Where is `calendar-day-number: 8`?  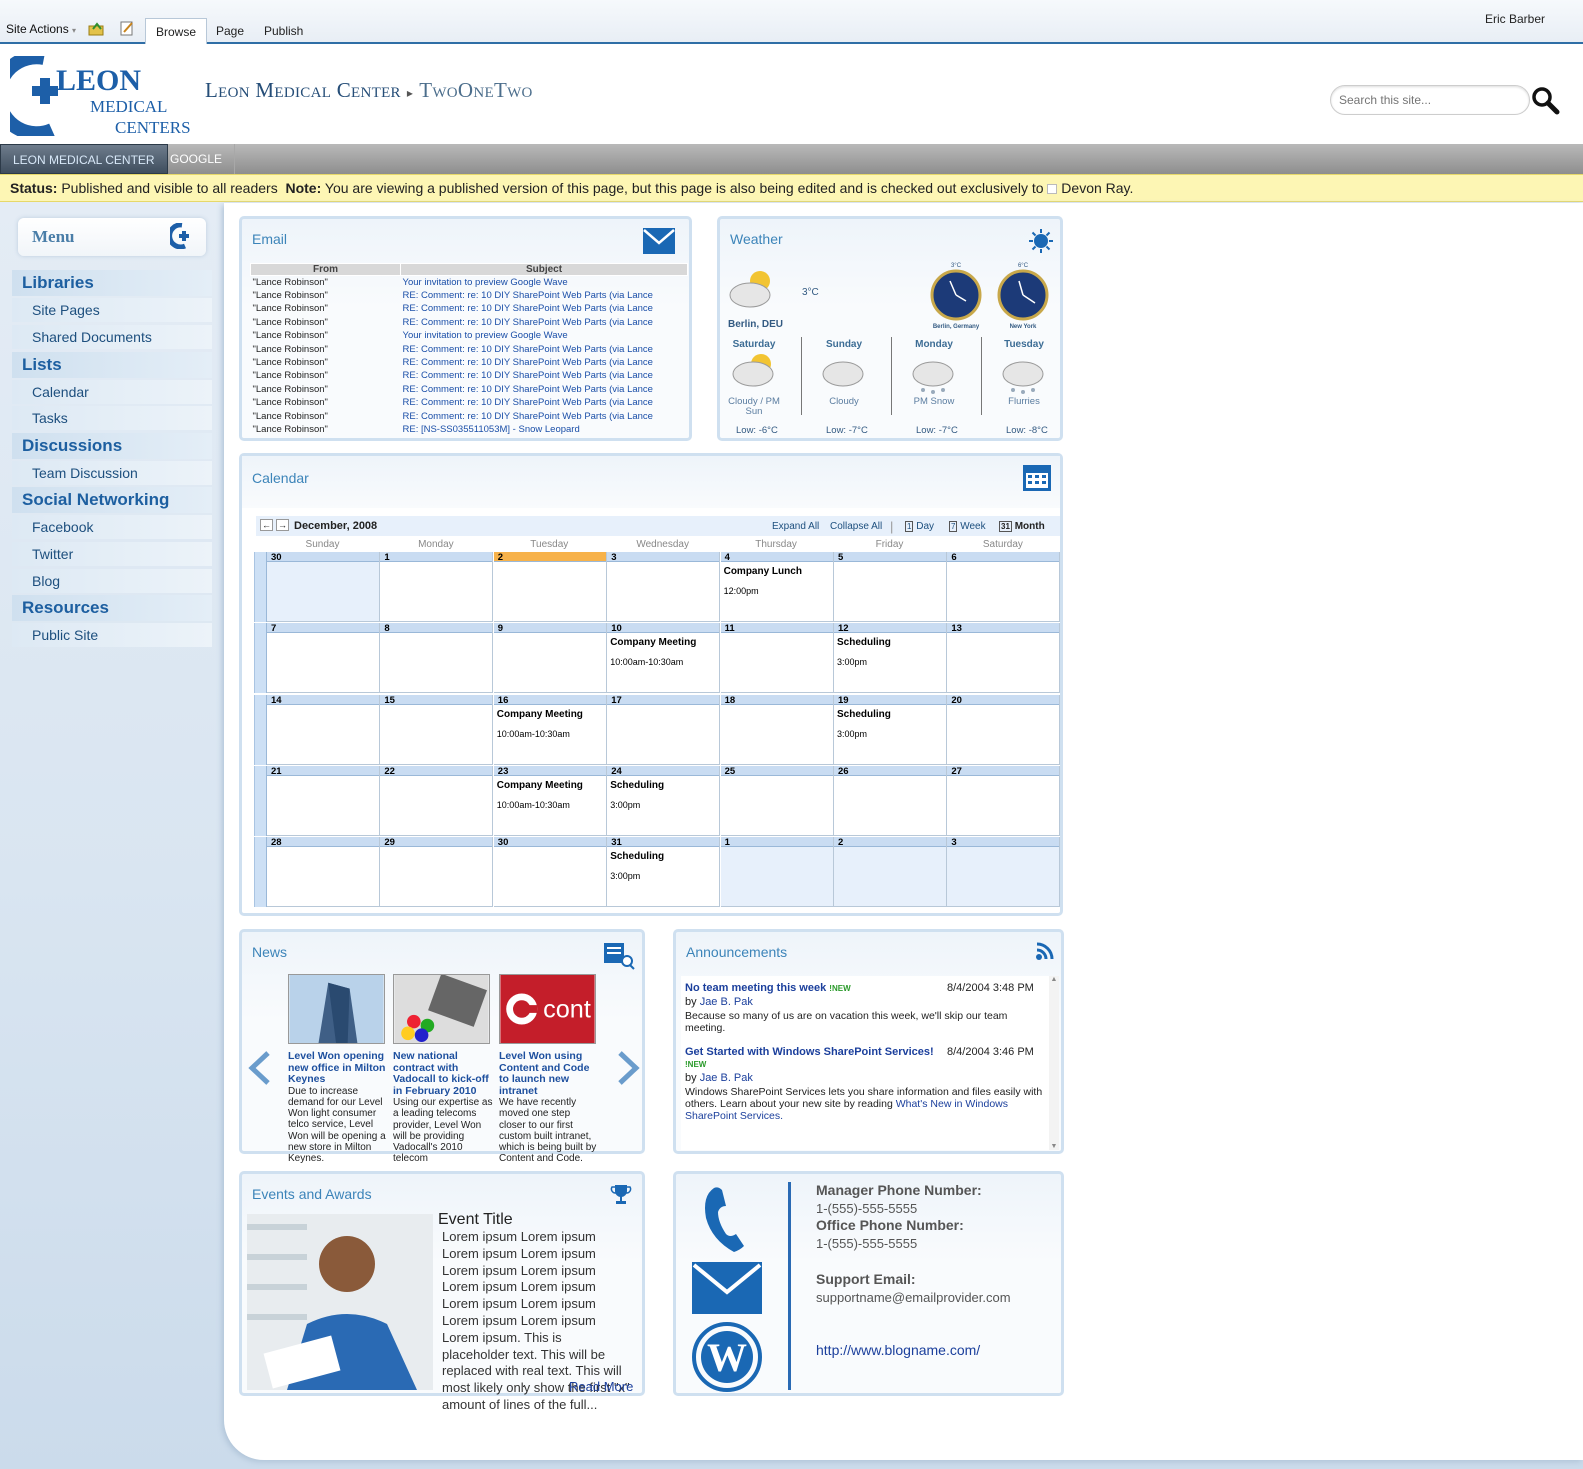
calendar-day-number: 8 is located at coordinates (436, 628).